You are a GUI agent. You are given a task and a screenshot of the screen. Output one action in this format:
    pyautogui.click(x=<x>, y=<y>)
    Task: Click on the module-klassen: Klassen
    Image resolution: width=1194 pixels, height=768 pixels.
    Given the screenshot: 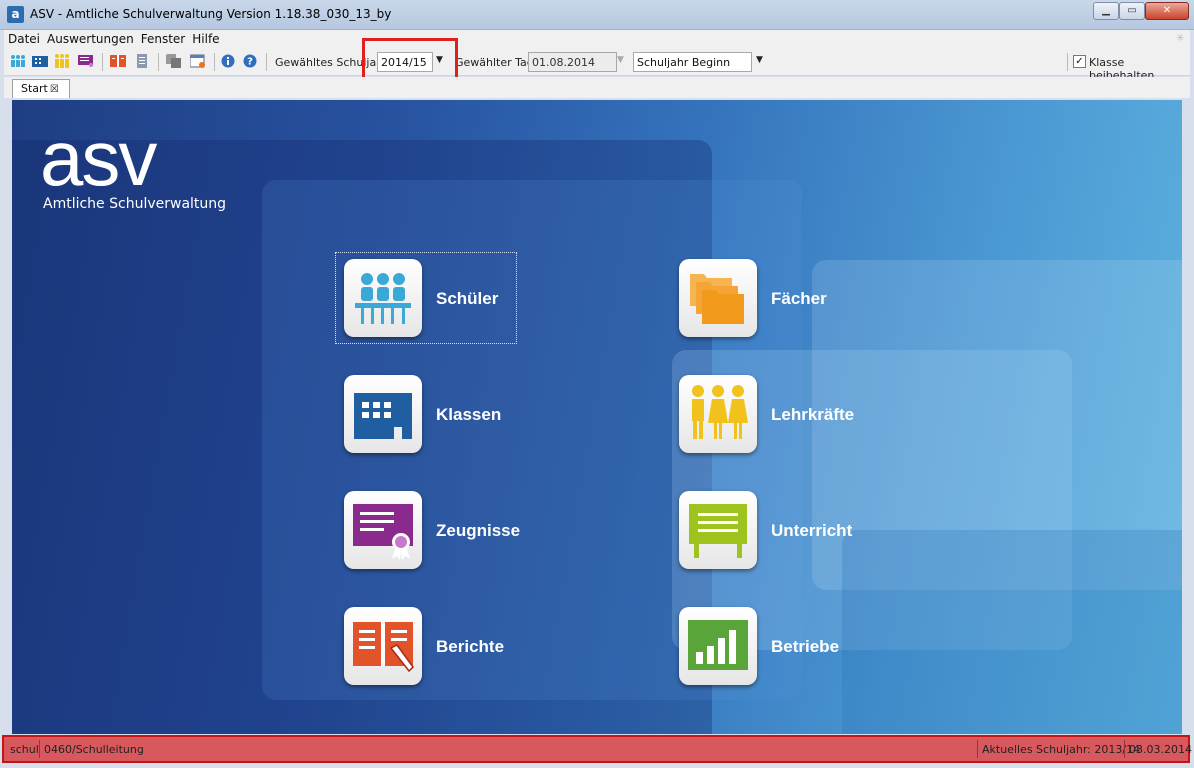 What is the action you would take?
    pyautogui.click(x=426, y=414)
    